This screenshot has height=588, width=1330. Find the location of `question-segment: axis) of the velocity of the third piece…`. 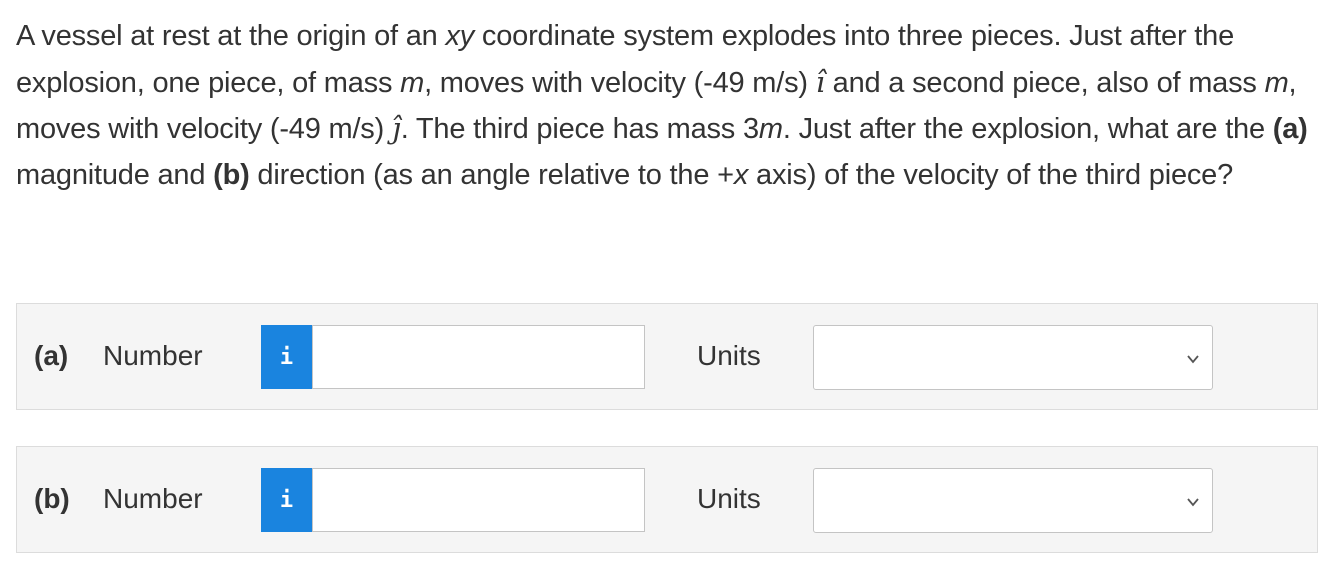

question-segment: axis) of the velocity of the third piece… is located at coordinates (991, 174).